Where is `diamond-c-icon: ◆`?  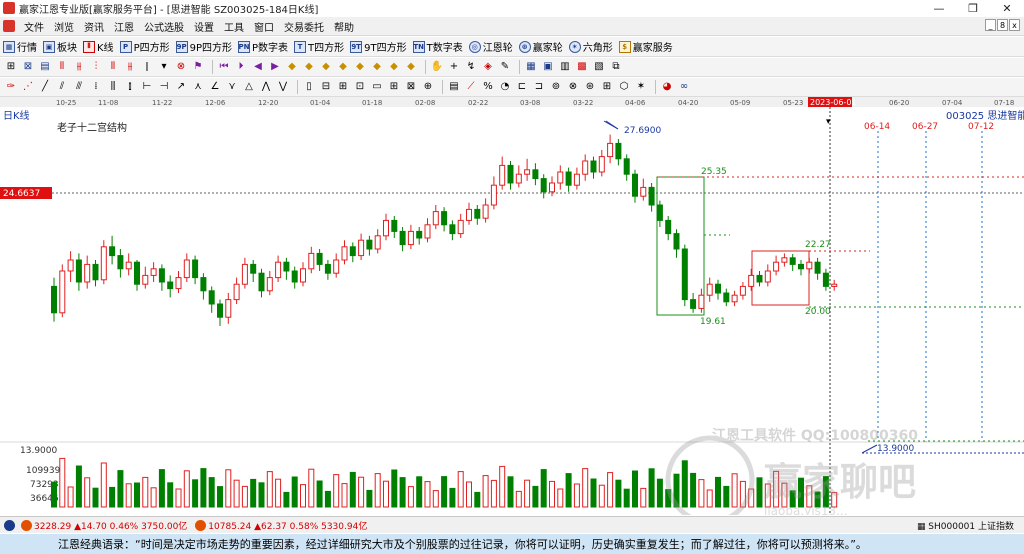
diamond-c-icon: ◆ is located at coordinates (326, 67).